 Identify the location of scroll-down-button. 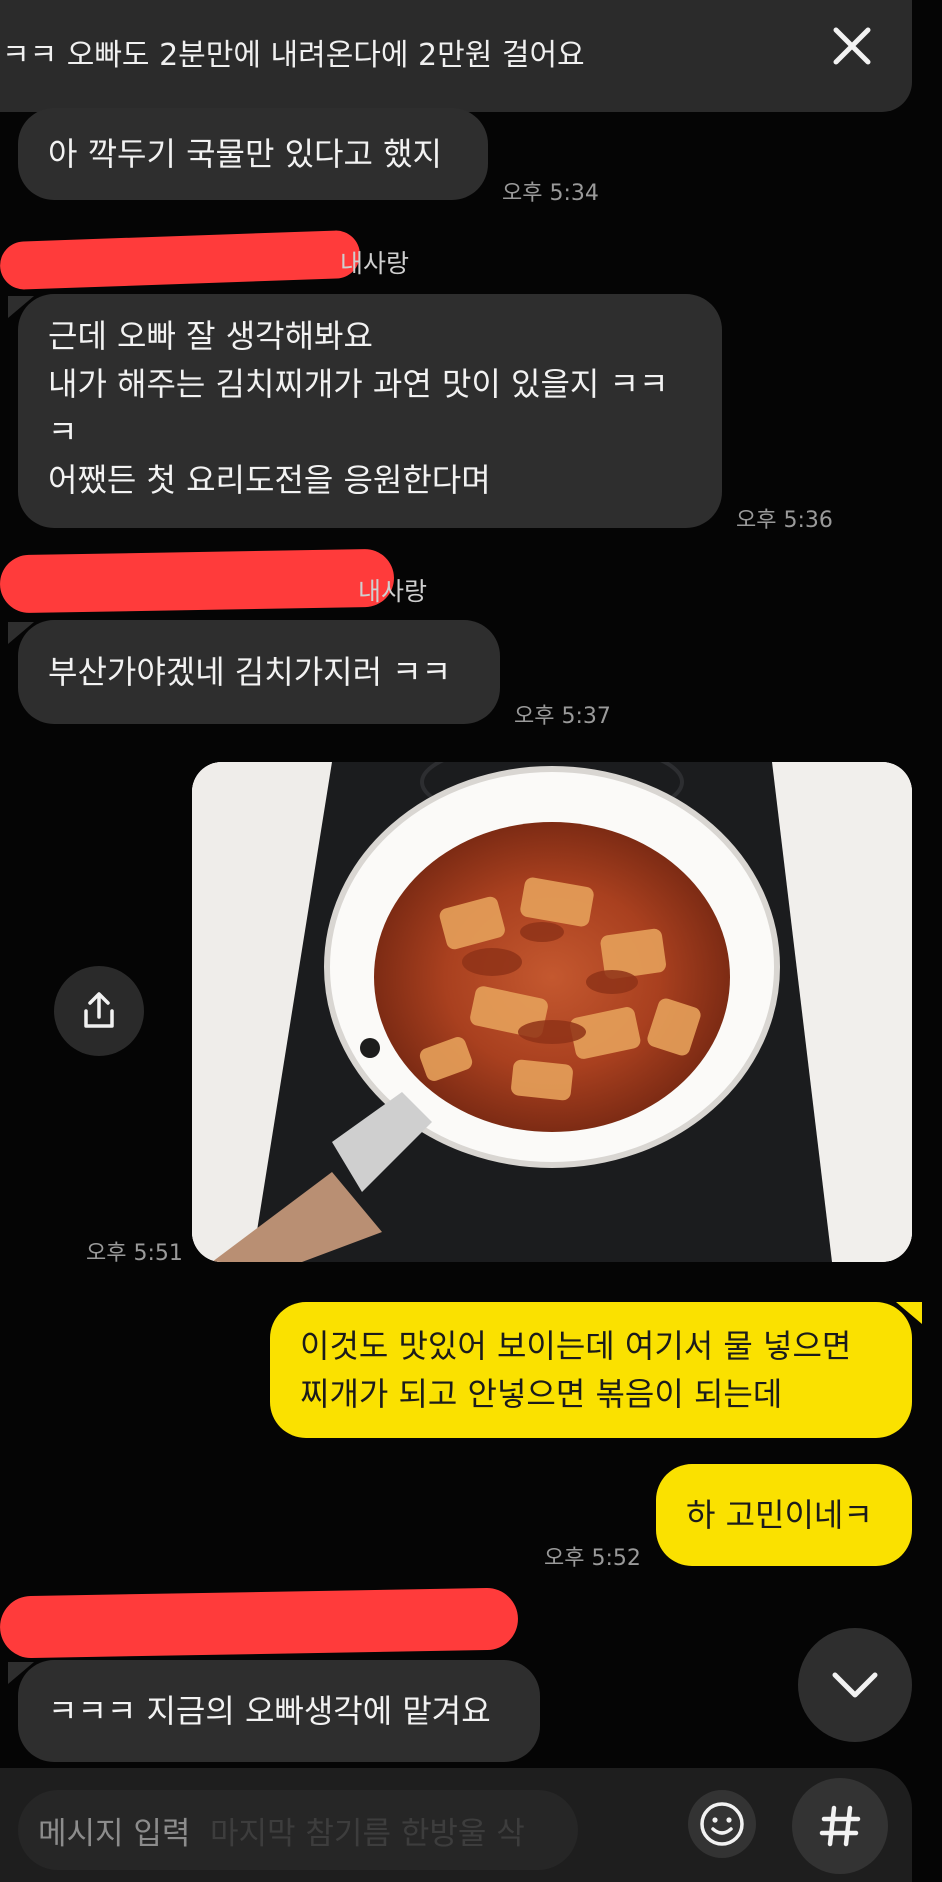
(855, 1685).